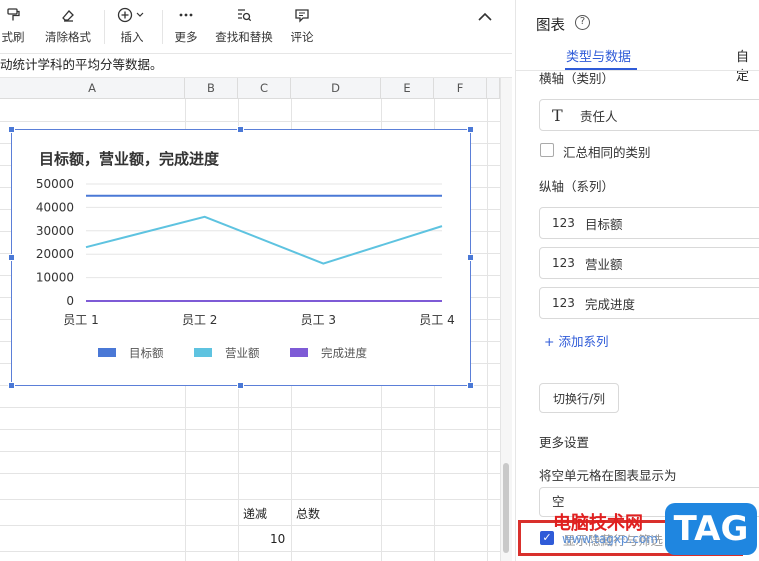  What do you see at coordinates (582, 22) in the screenshot?
I see `help-icon: ?` at bounding box center [582, 22].